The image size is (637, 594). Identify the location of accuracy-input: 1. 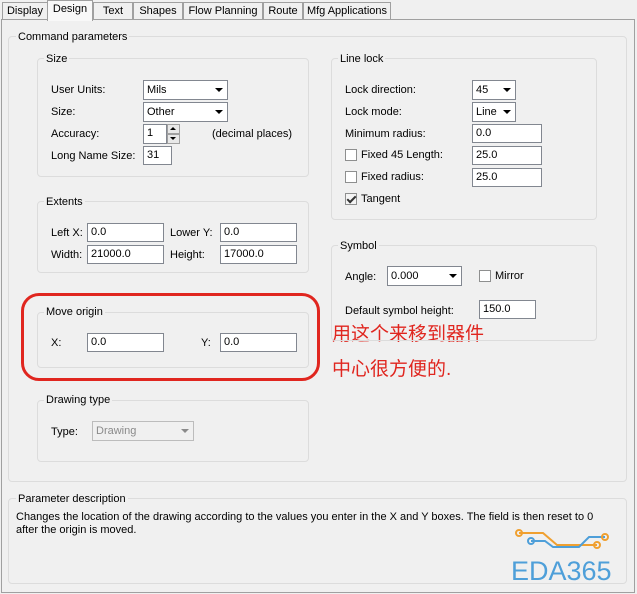
(155, 134).